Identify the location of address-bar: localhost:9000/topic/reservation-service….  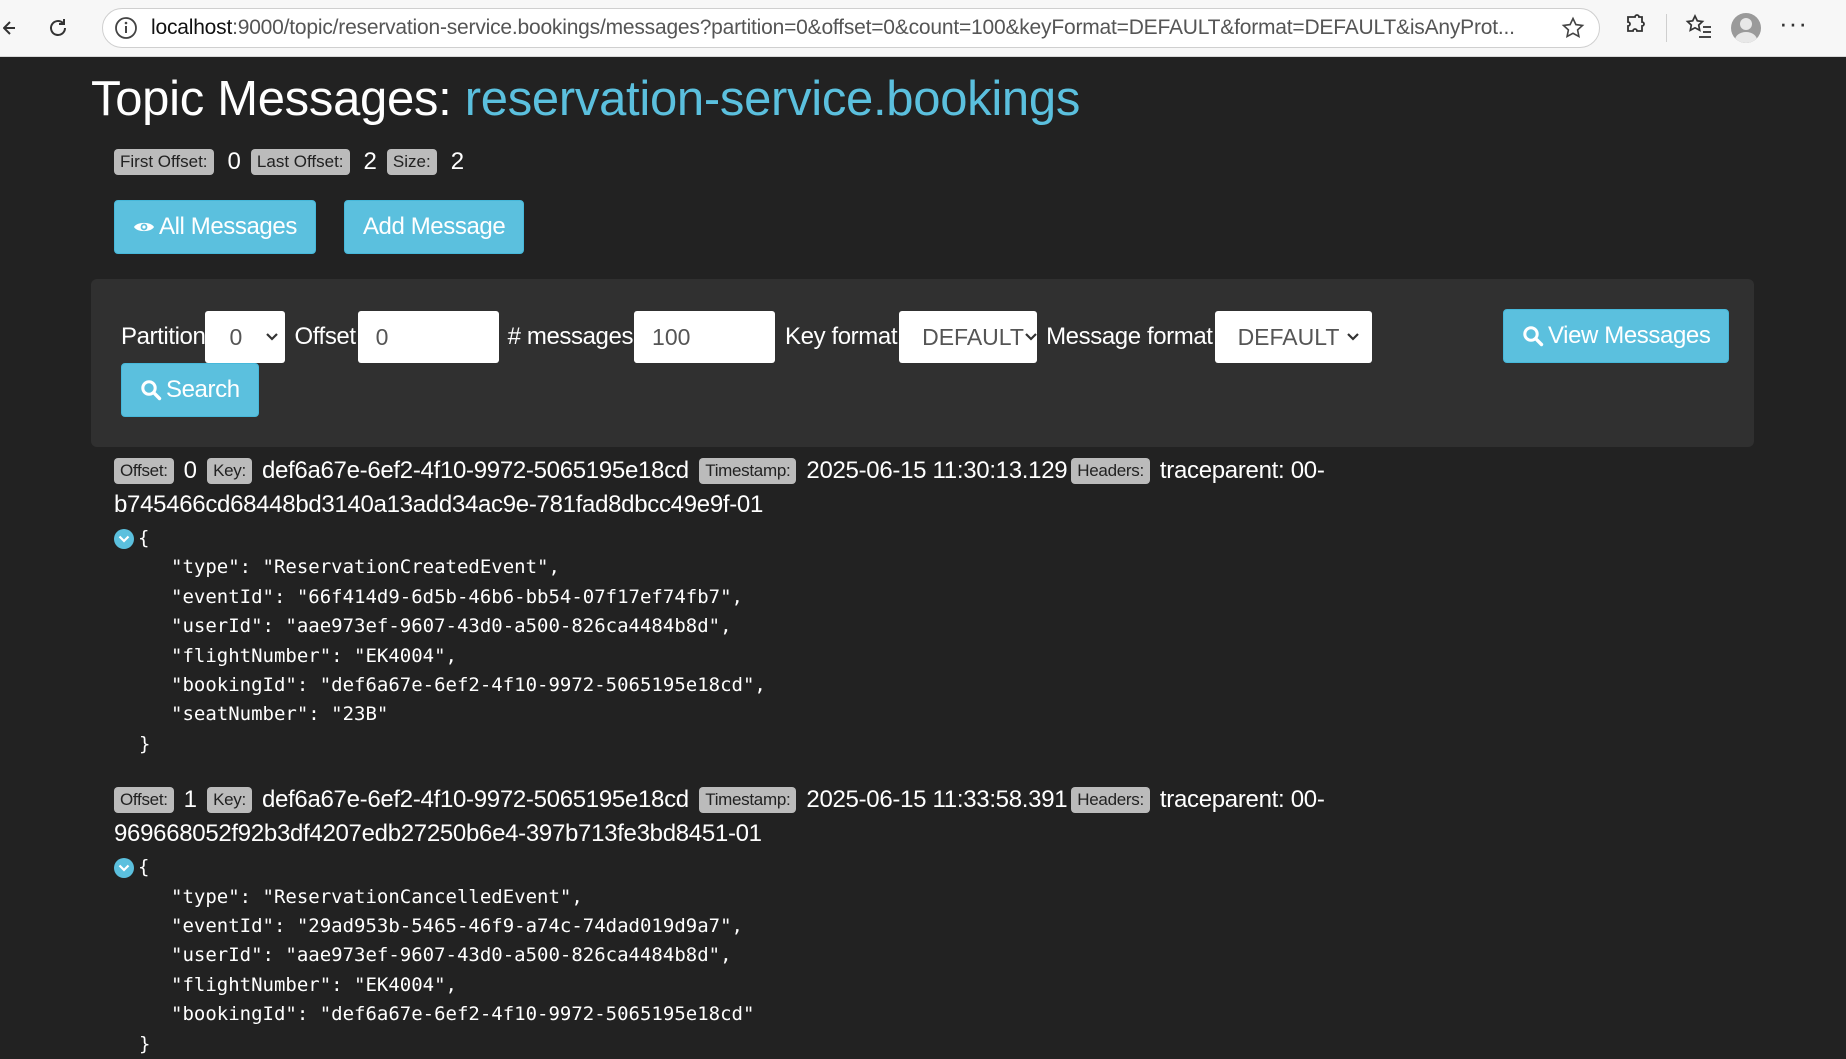
(851, 28).